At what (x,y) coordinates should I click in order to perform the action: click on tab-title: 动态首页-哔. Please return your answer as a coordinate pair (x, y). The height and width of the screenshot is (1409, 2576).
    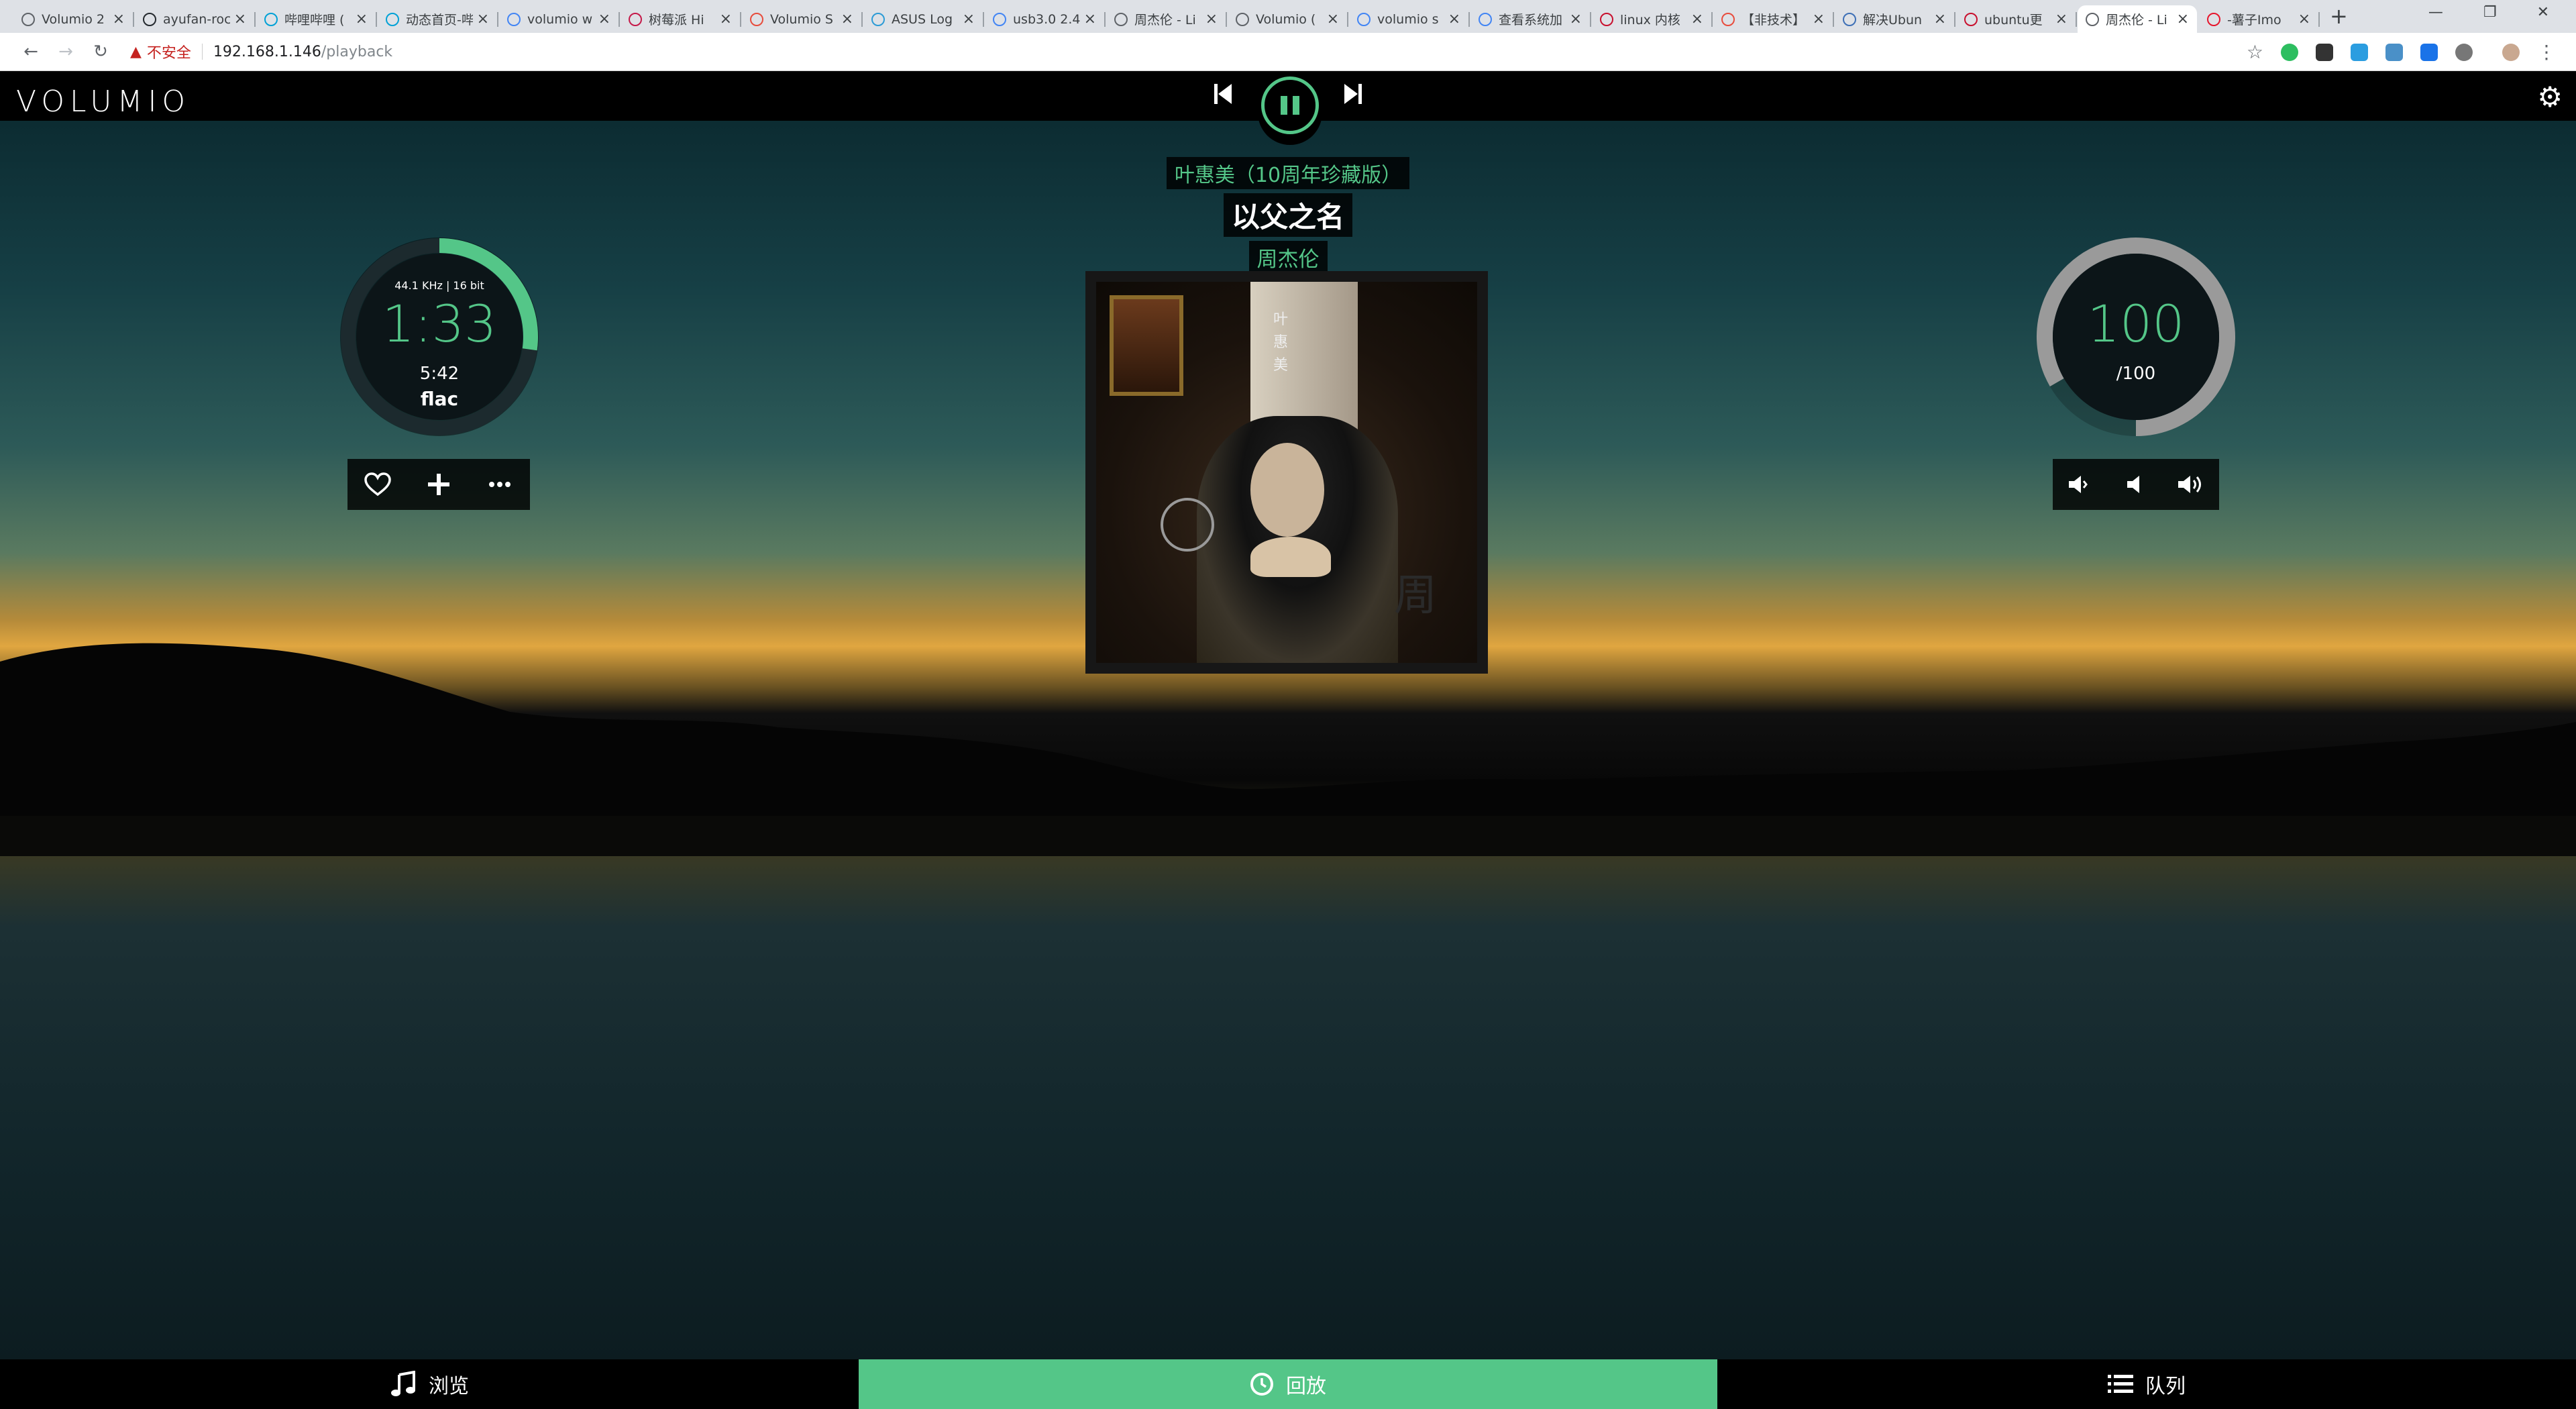
    Looking at the image, I should click on (439, 20).